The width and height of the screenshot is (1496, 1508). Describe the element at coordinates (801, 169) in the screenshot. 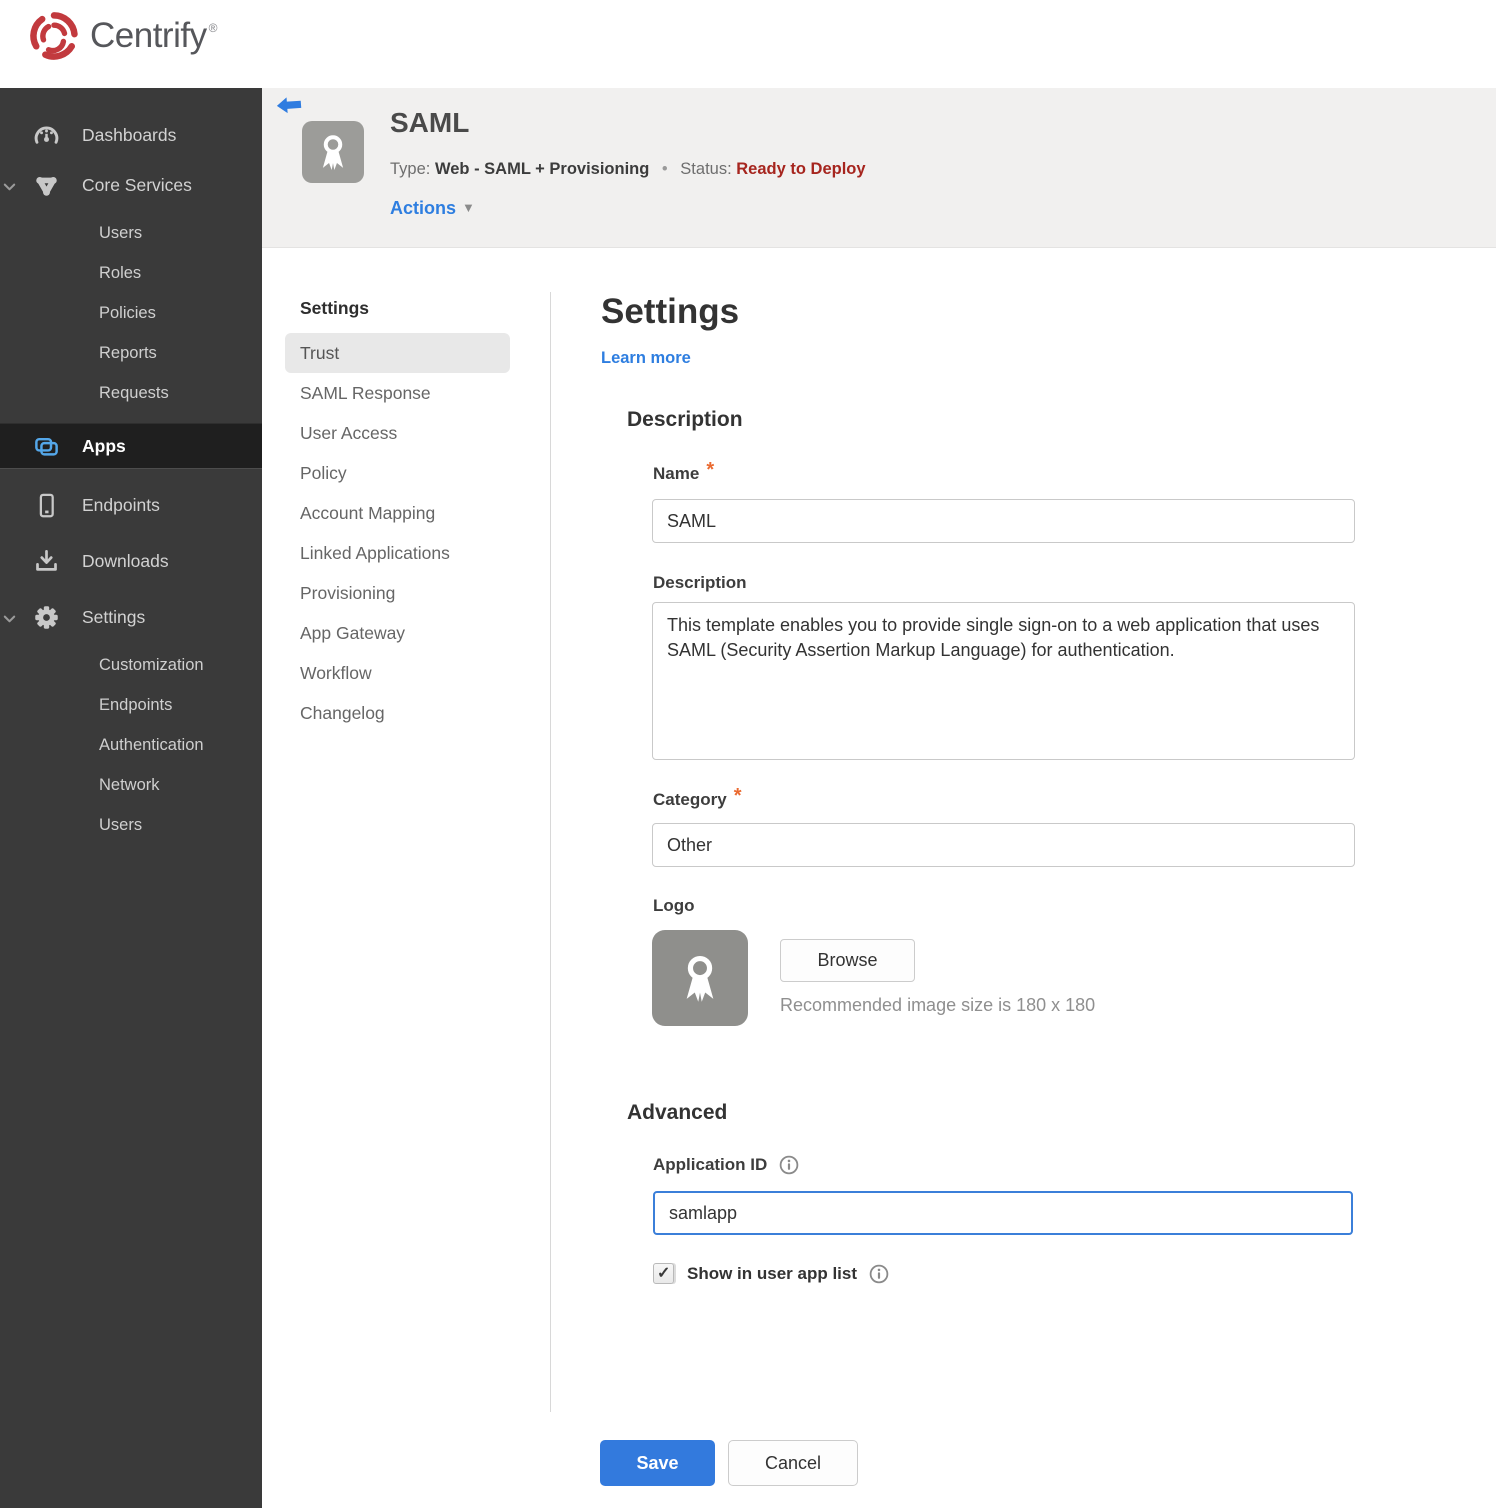

I see `status-value: Ready to Deploy` at that location.